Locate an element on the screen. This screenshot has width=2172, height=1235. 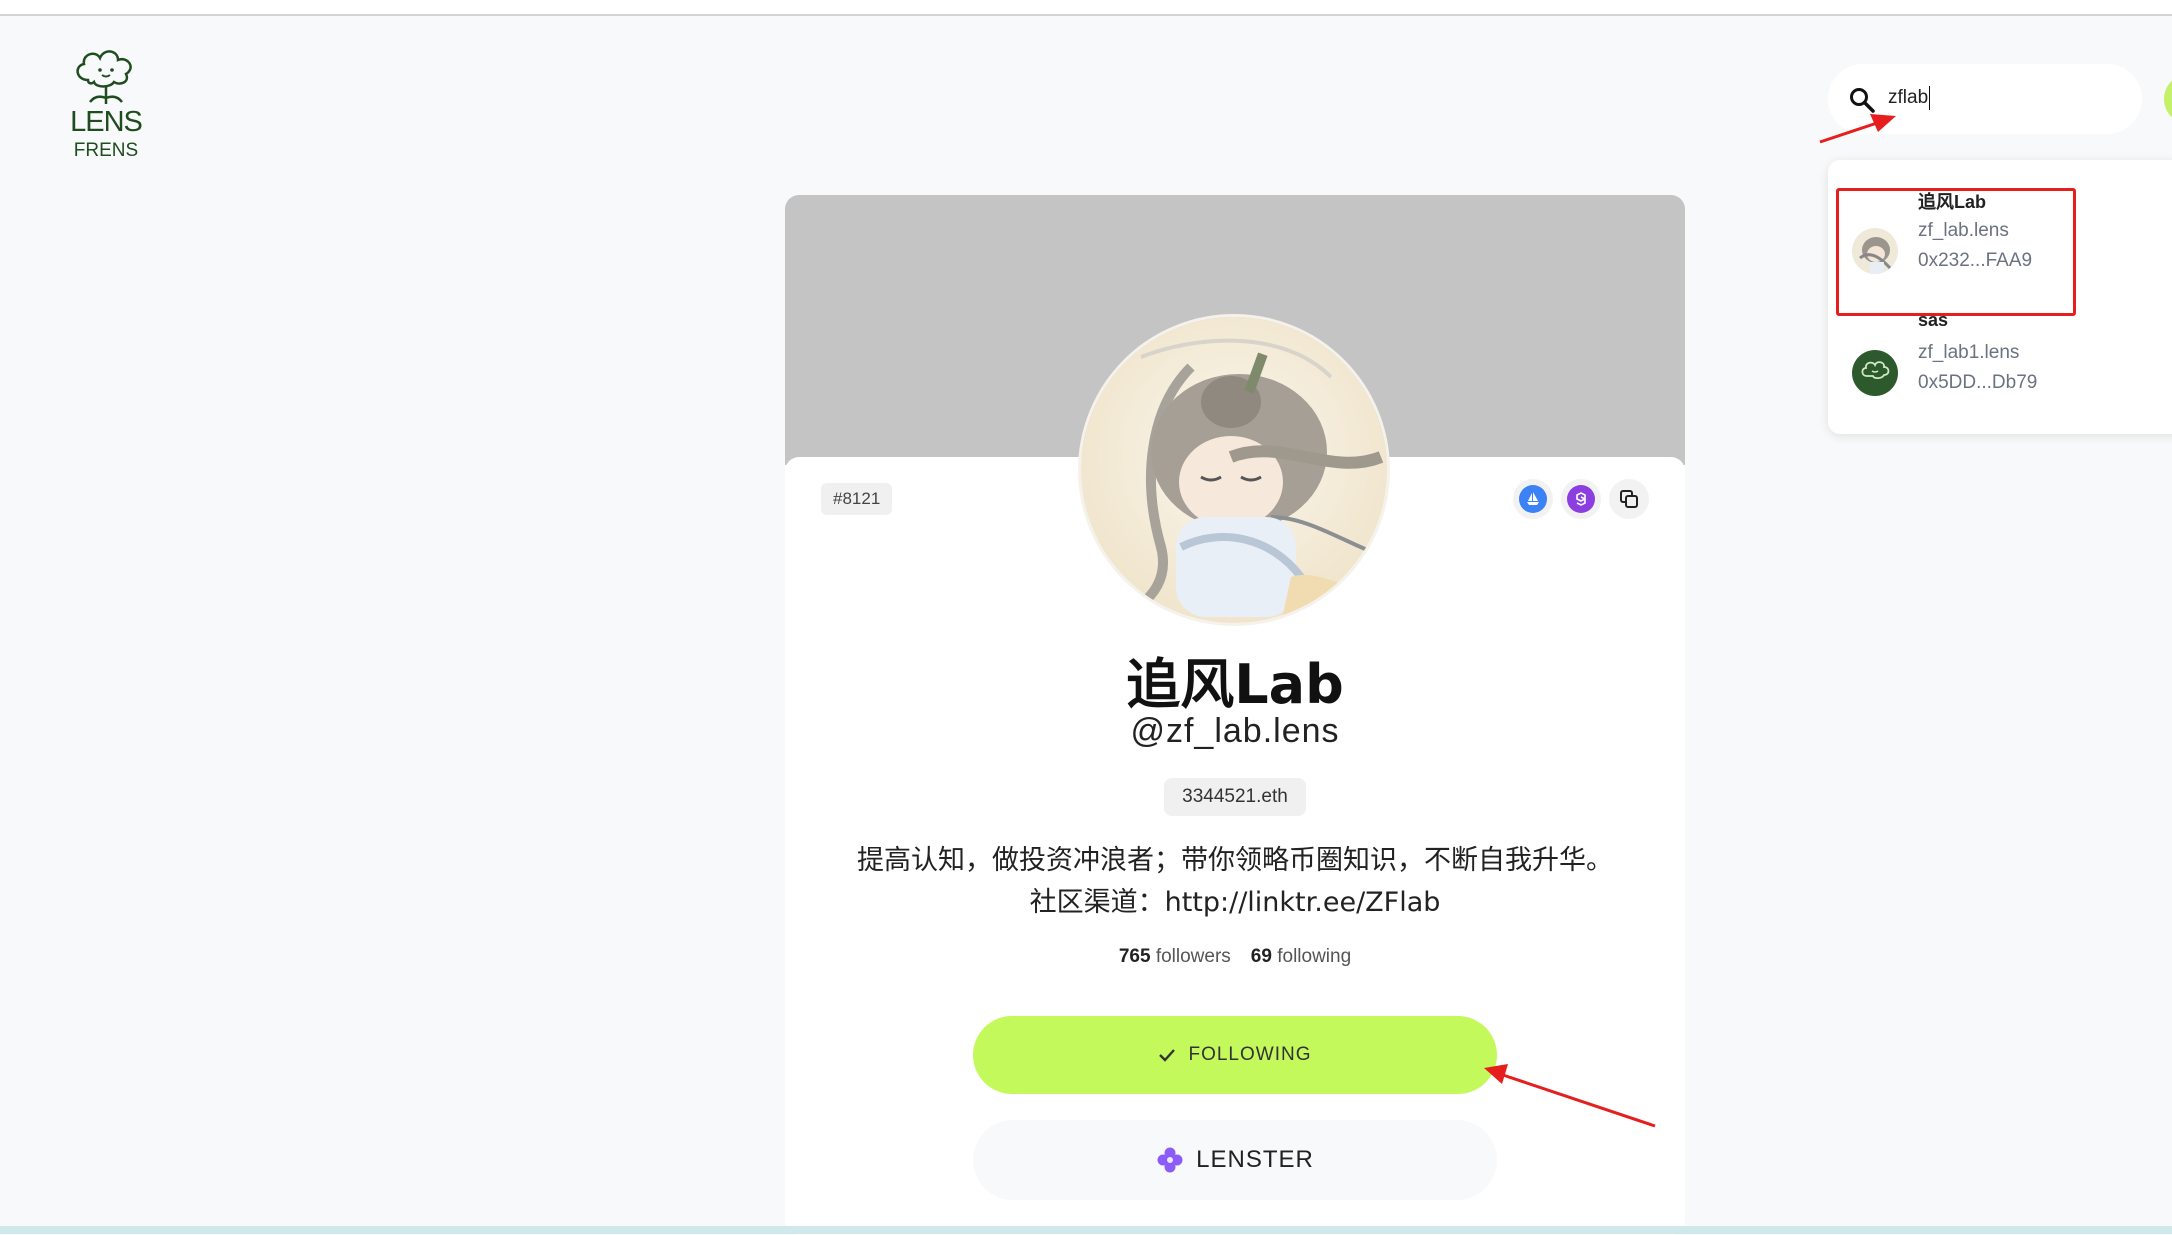
bio-line-1: 提高认知，做投资冲浪者；带你领略币圈知识，不断自我升华。 is located at coordinates (1235, 860).